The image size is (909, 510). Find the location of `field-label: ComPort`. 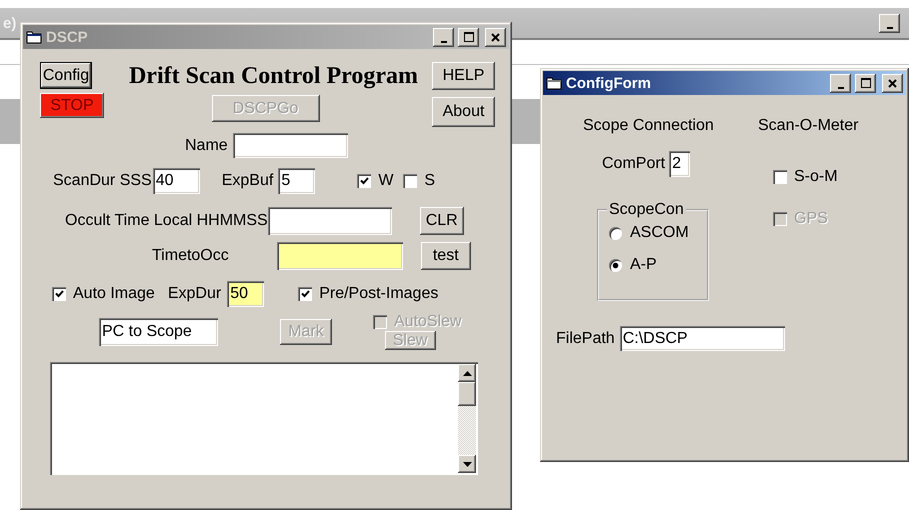

field-label: ComPort is located at coordinates (634, 164).